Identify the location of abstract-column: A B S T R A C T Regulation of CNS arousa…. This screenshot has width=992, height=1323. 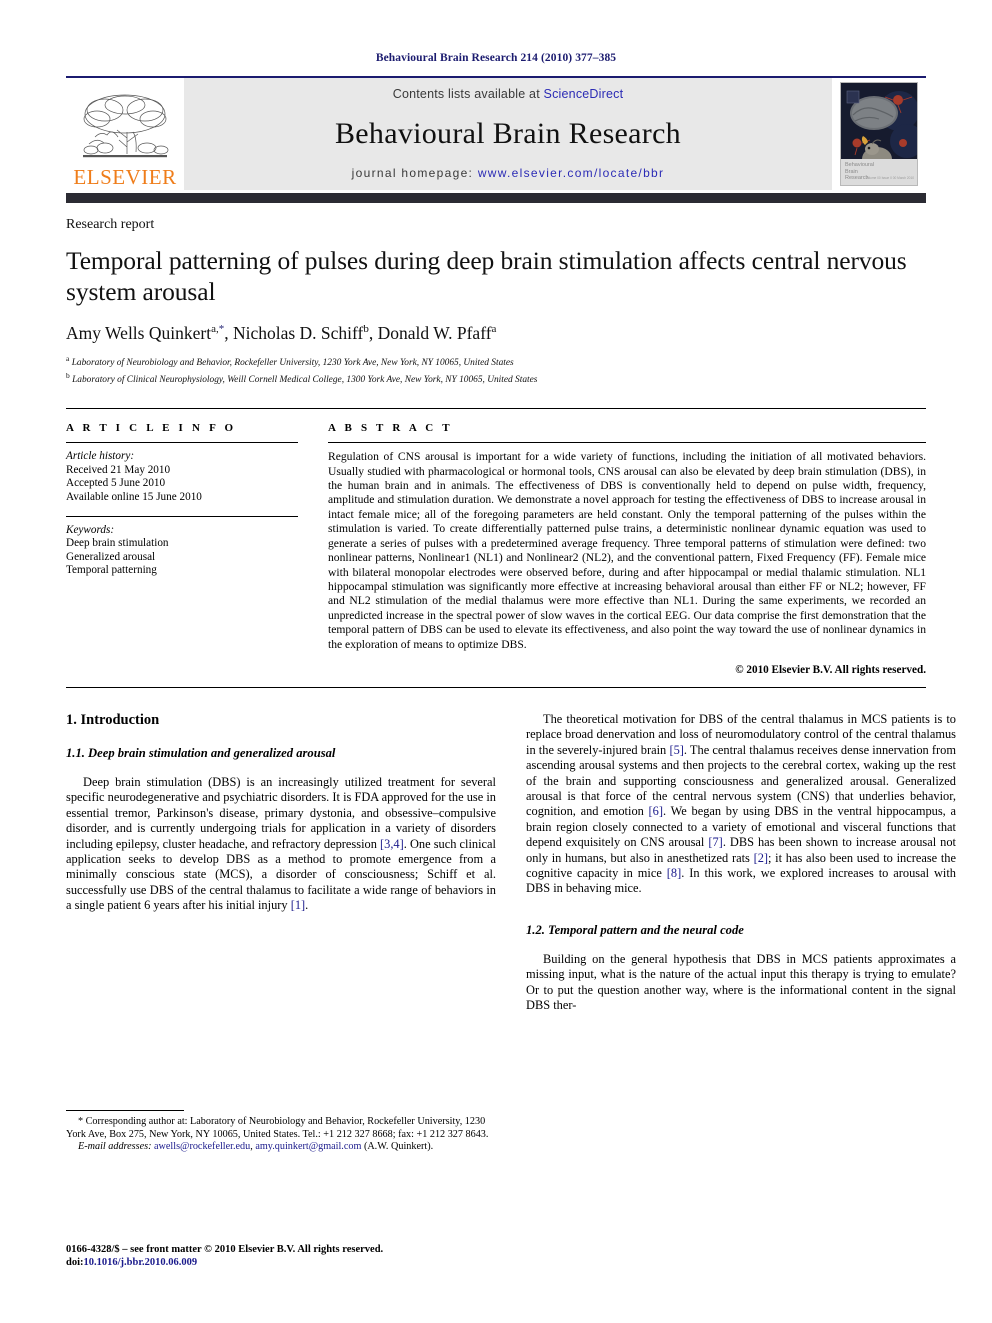
(627, 549).